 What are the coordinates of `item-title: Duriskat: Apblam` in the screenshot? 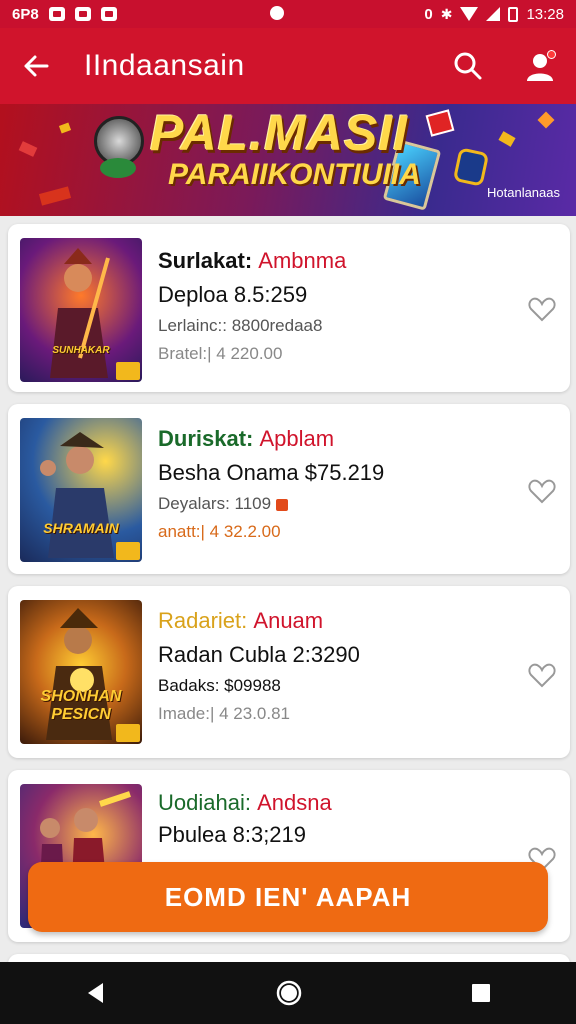 It's located at (246, 439).